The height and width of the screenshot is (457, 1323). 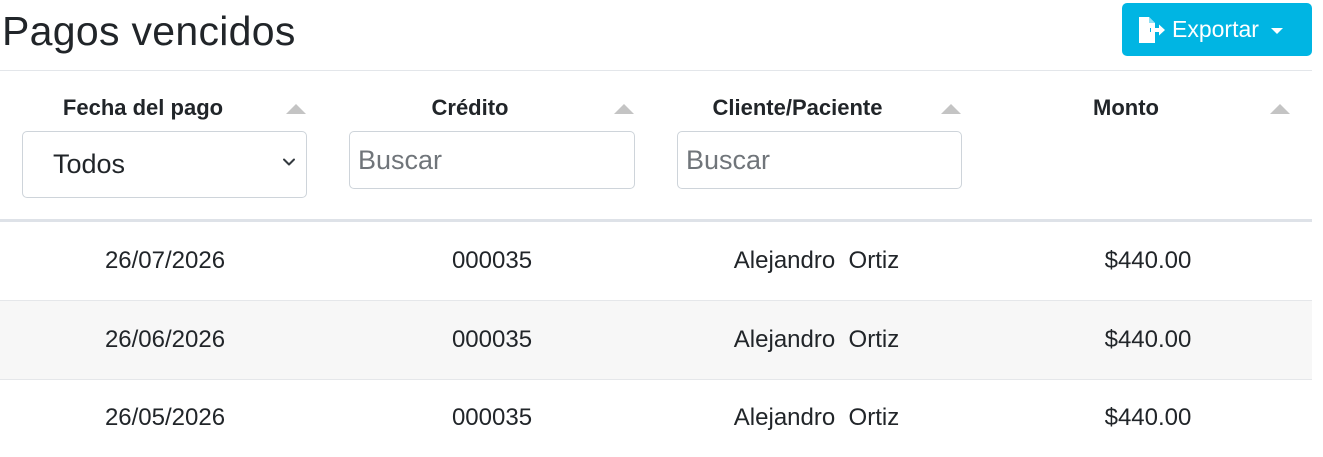 I want to click on cell-fecha: 26/06/2026, so click(x=165, y=339).